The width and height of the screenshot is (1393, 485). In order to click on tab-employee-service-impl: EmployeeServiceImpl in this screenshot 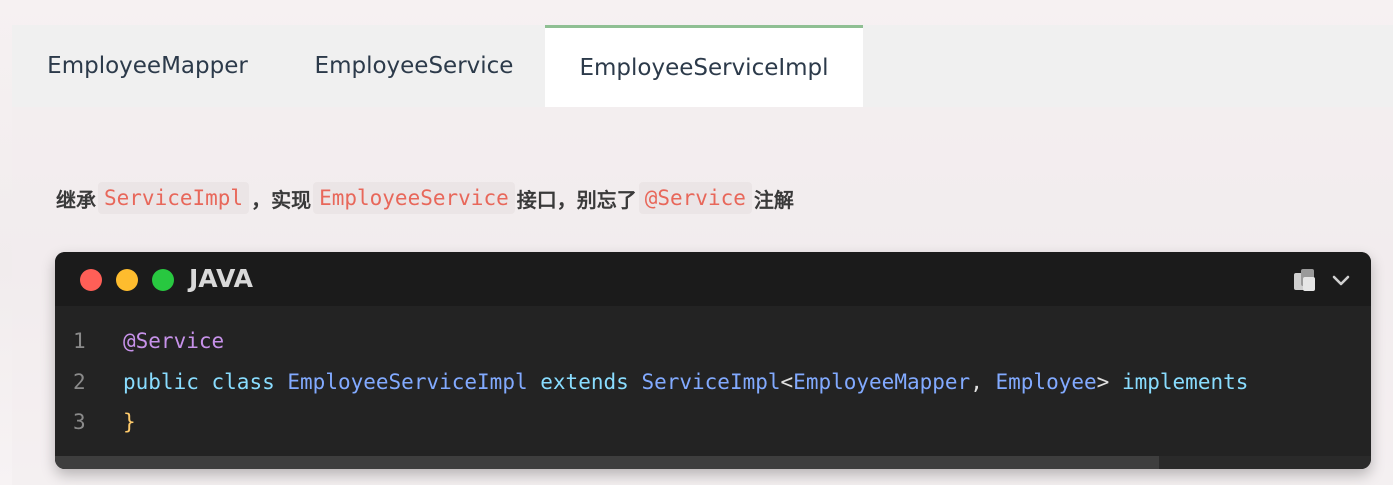, I will do `click(704, 66)`.